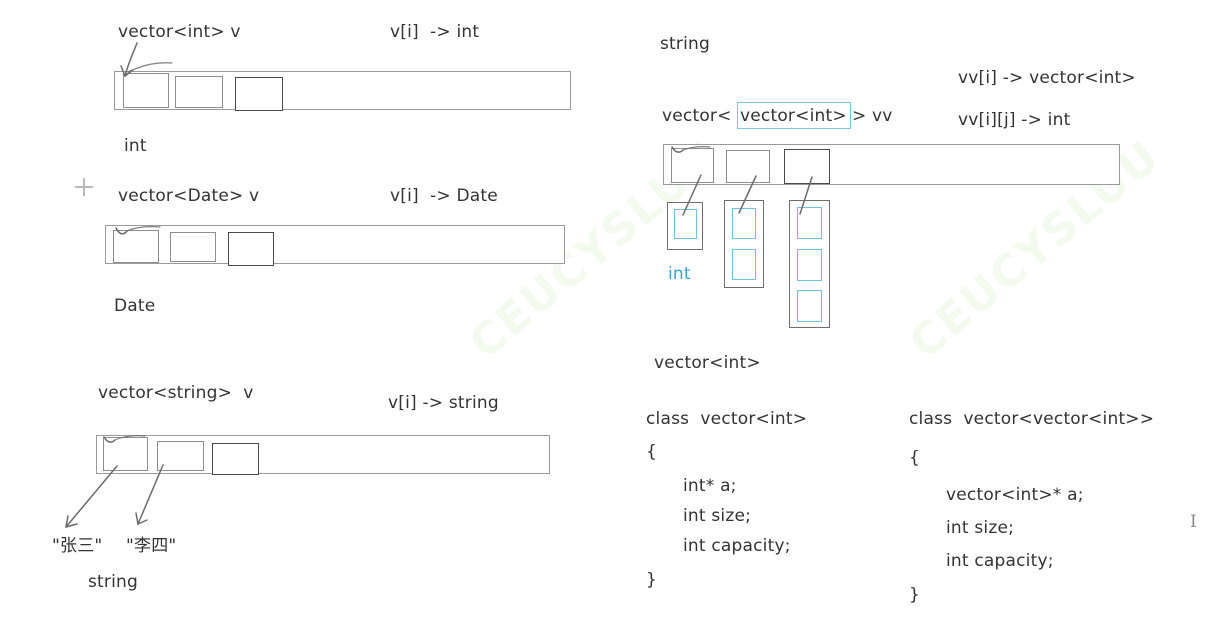  I want to click on decl-vector-date: vector<Date> v, so click(189, 196).